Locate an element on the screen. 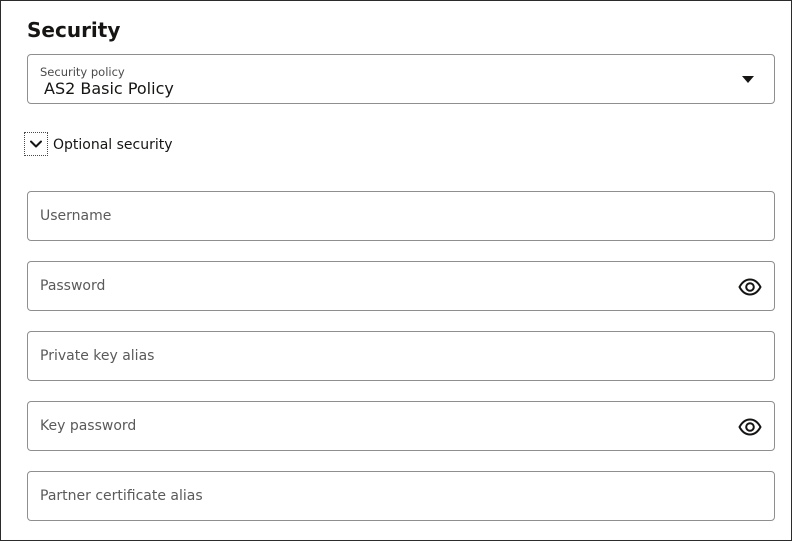  private-key-alias-input is located at coordinates (401, 356).